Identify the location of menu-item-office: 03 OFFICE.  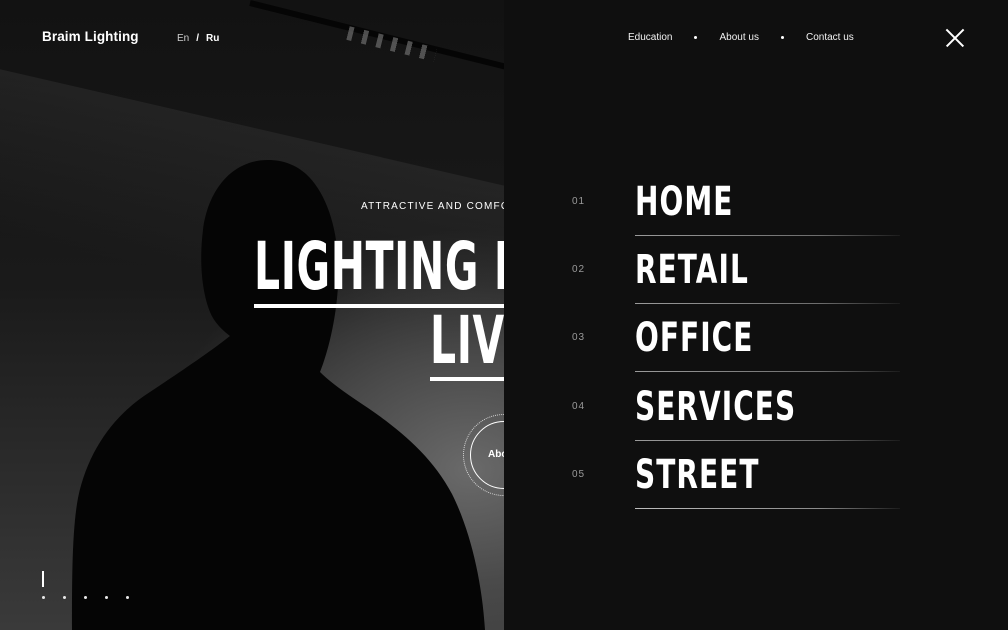
(737, 342).